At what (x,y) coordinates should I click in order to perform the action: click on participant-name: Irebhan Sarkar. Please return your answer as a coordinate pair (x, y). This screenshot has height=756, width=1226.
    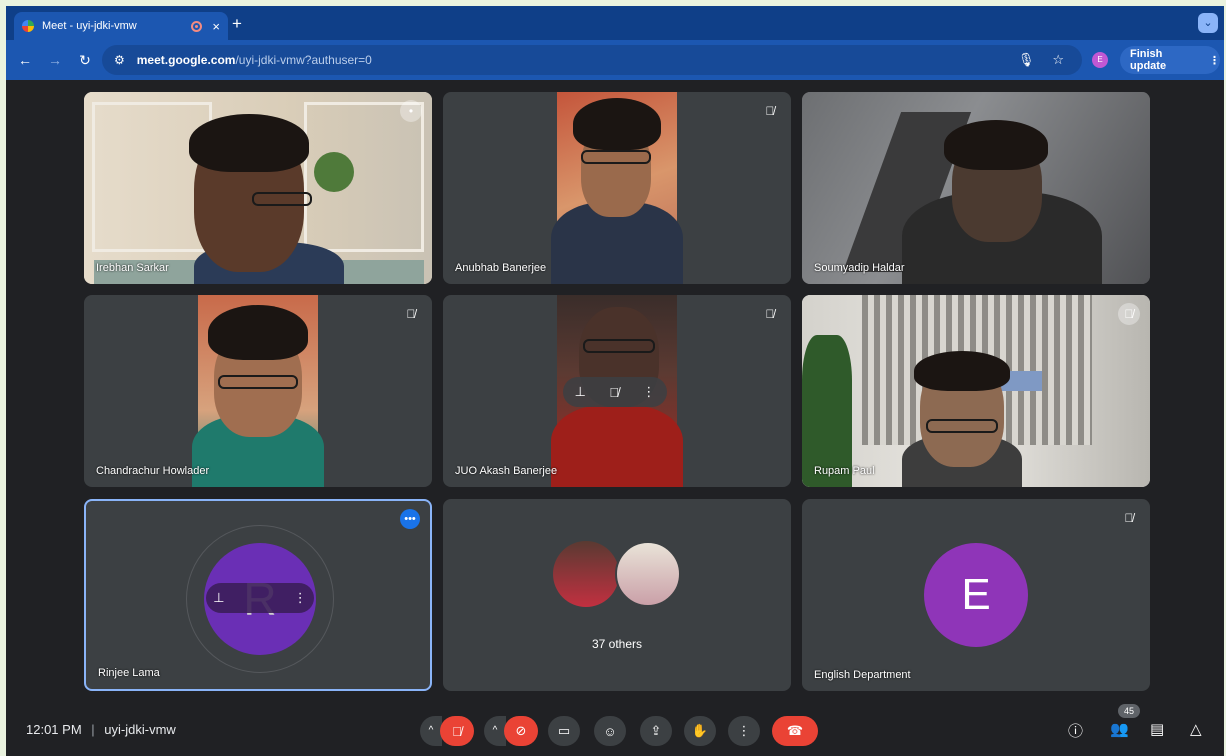
    Looking at the image, I should click on (132, 268).